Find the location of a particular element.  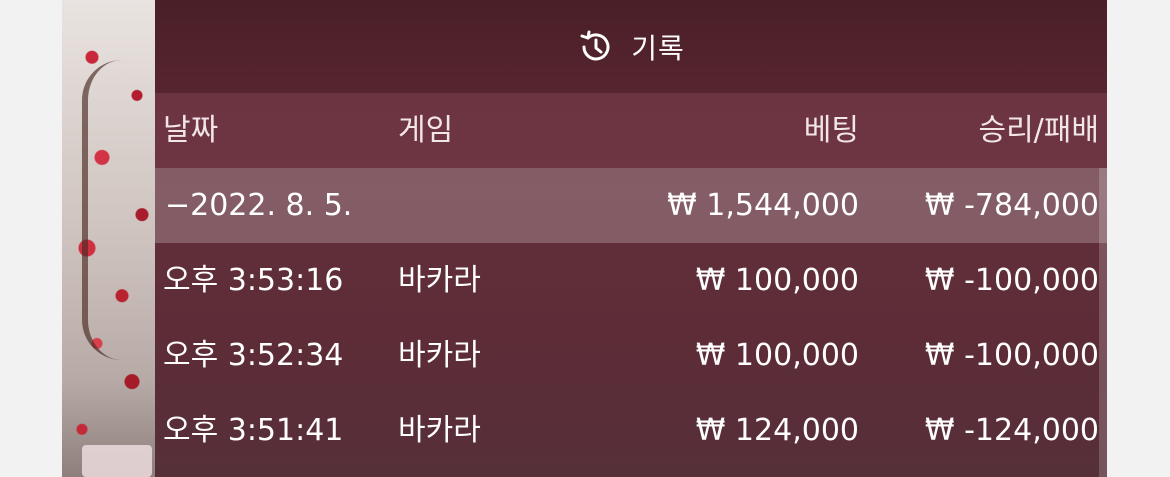

table-row: 오후 3:51:41 바카라 ₩ 124,000 ₩ -124,000 is located at coordinates (631, 430).